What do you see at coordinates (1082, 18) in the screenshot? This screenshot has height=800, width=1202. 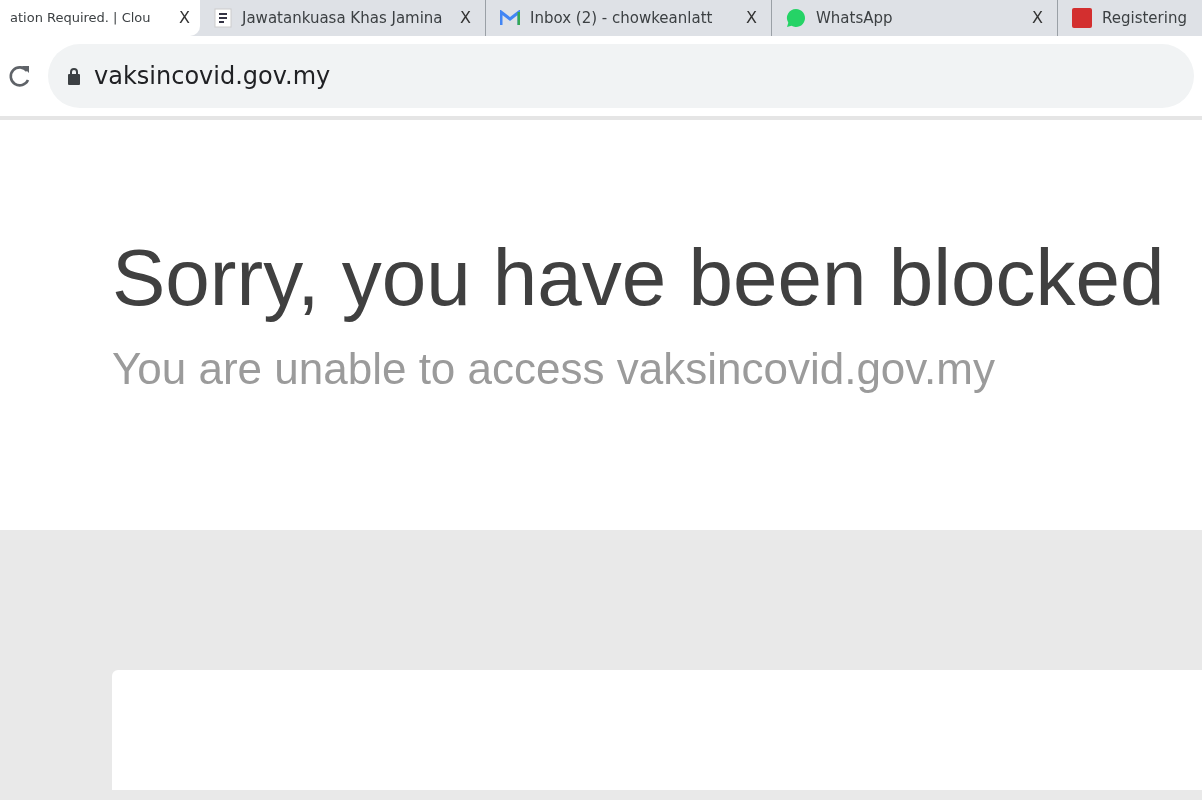 I see `page-icon` at bounding box center [1082, 18].